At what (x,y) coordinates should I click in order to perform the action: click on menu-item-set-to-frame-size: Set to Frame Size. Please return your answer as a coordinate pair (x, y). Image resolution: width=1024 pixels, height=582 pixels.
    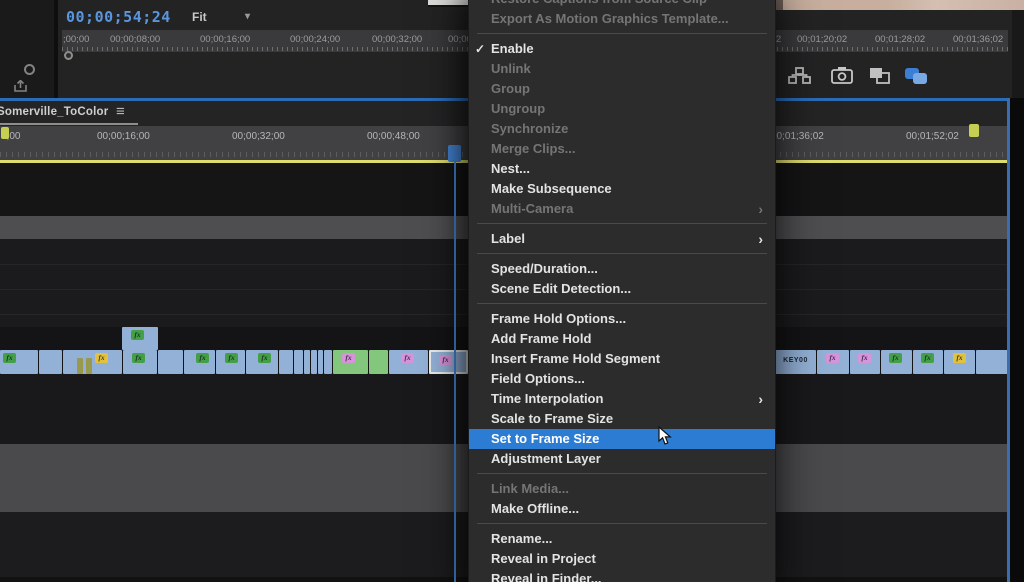
    Looking at the image, I should click on (622, 439).